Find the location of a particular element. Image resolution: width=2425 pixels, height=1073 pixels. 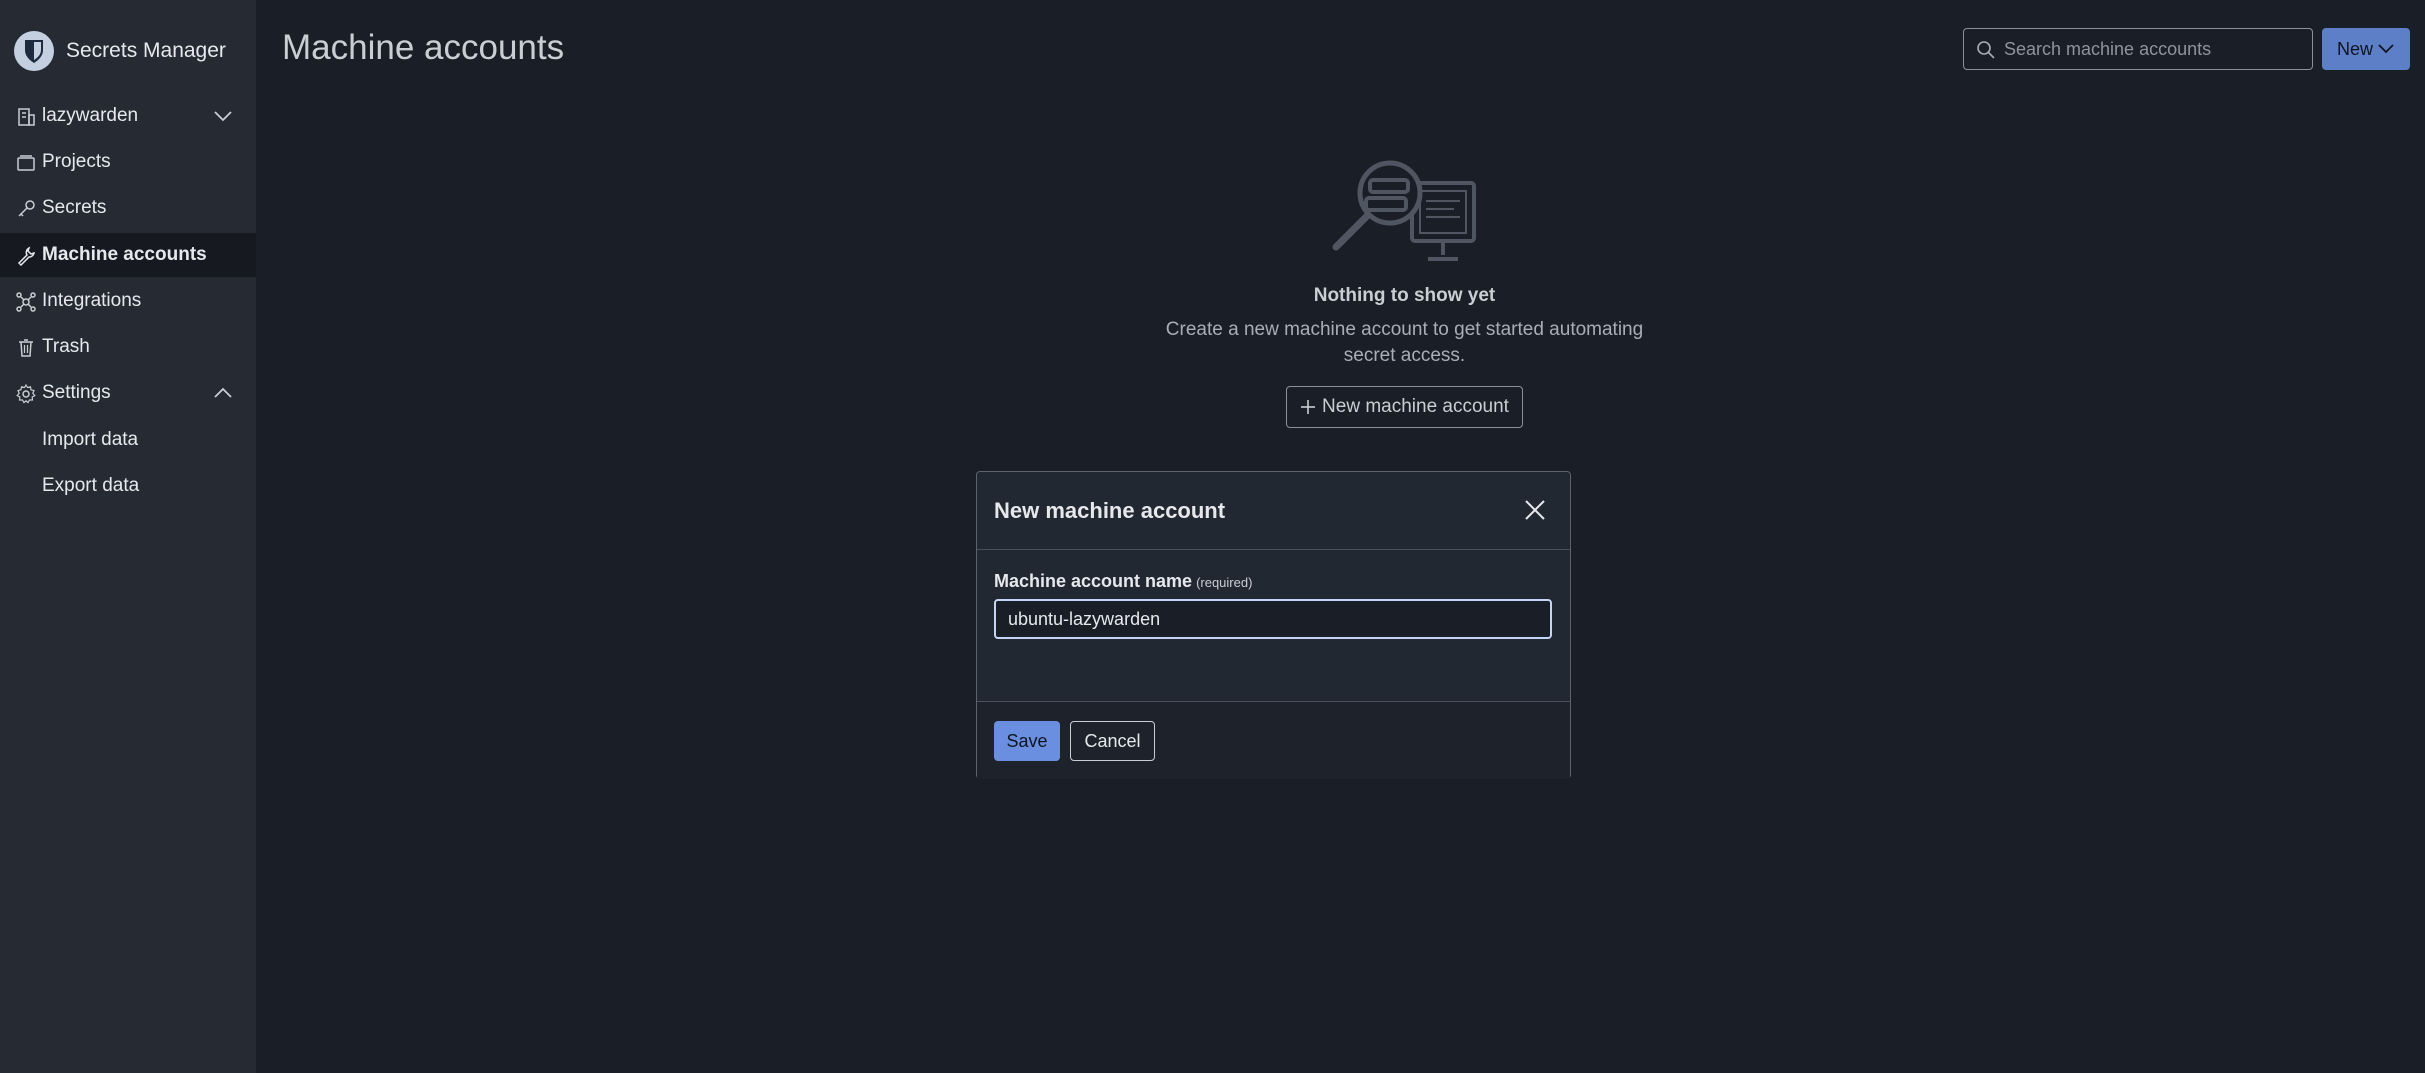

sidebar-item-label: Import data is located at coordinates (90, 439).